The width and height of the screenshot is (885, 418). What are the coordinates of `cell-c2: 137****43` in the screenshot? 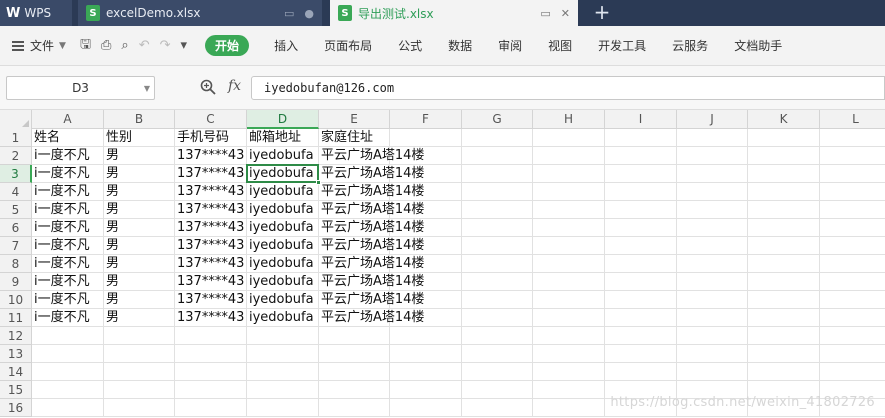 It's located at (211, 156).